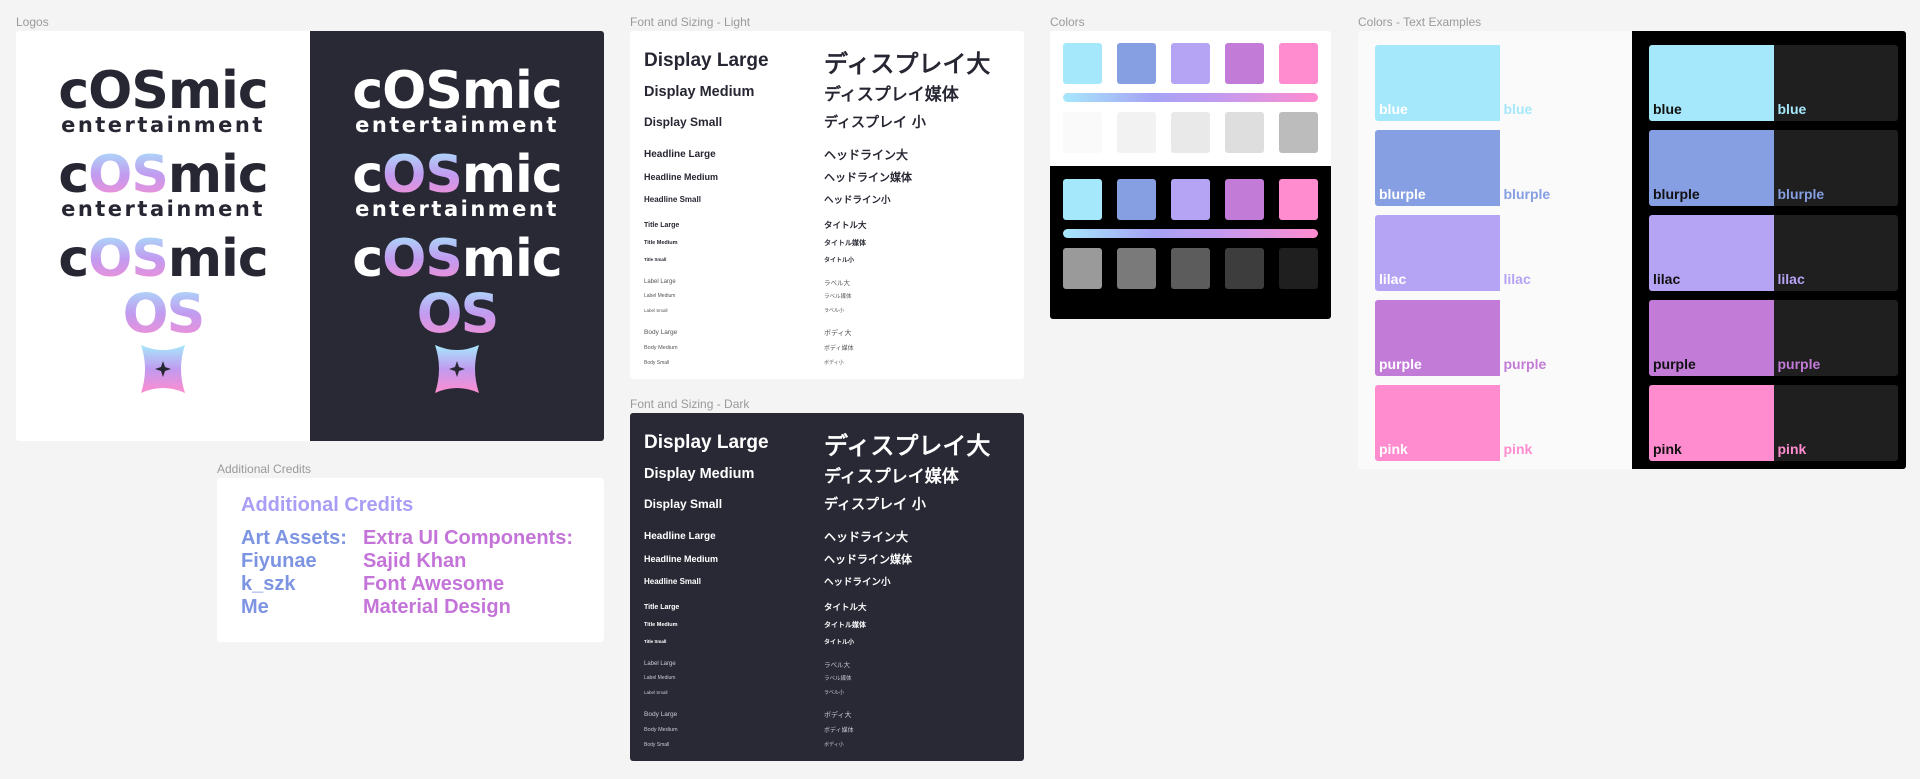  What do you see at coordinates (845, 624) in the screenshot?
I see `type-sample-jp: タイトル媒体` at bounding box center [845, 624].